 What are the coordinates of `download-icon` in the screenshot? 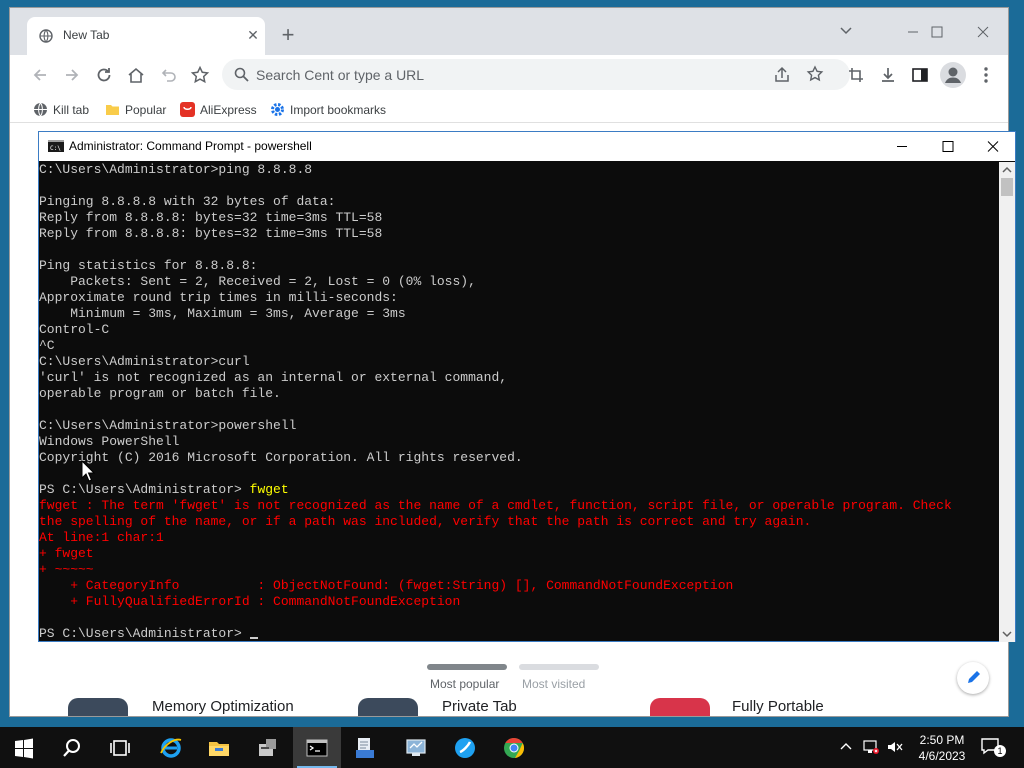 It's located at (888, 75).